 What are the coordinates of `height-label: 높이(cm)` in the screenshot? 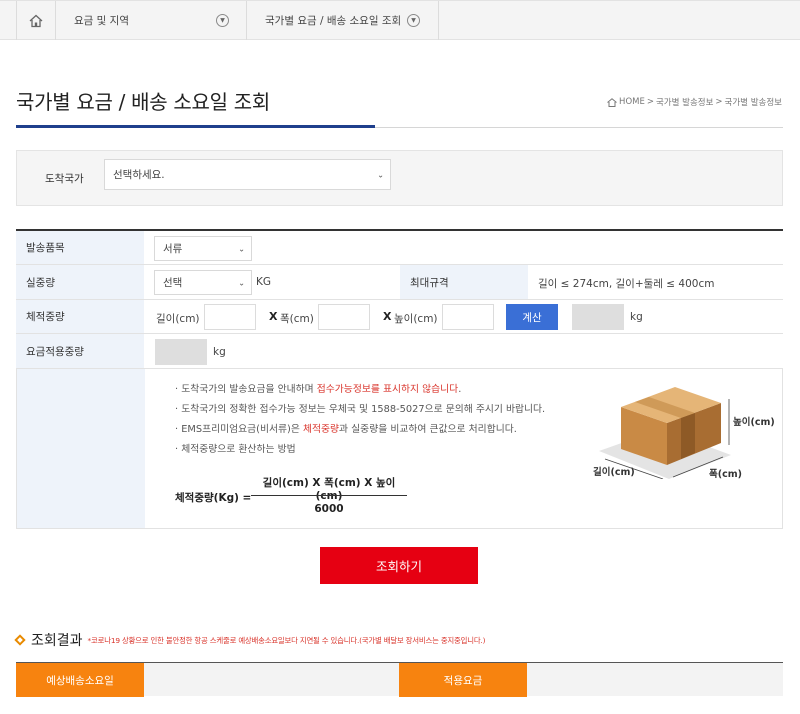 It's located at (416, 319).